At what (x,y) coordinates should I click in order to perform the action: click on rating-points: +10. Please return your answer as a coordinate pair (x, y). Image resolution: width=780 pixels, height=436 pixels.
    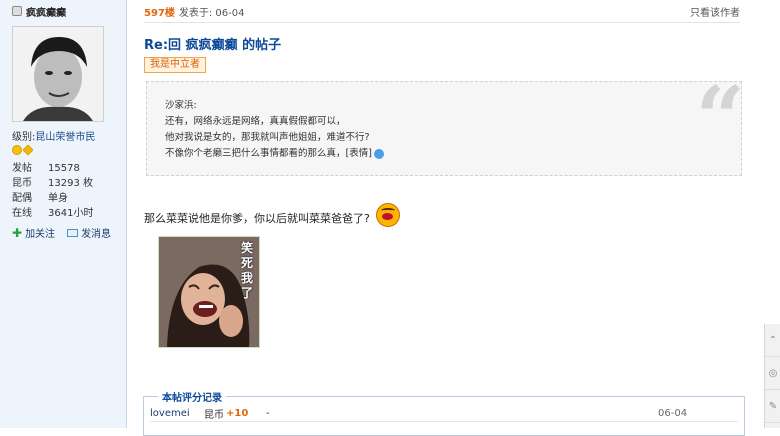
    Looking at the image, I should click on (237, 413).